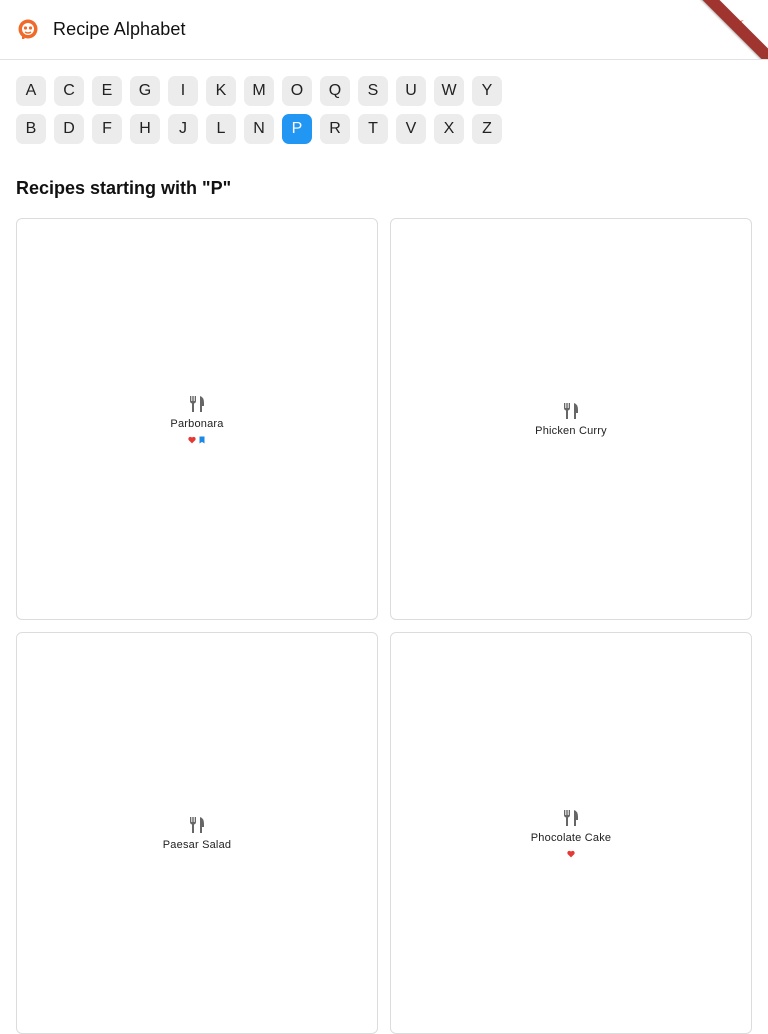  What do you see at coordinates (28, 29) in the screenshot?
I see `chef-logo-icon` at bounding box center [28, 29].